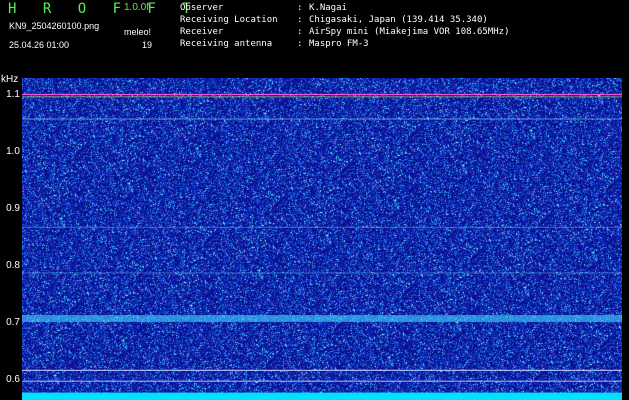  Describe the element at coordinates (202, 8) in the screenshot. I see `observer-label: Observer` at that location.